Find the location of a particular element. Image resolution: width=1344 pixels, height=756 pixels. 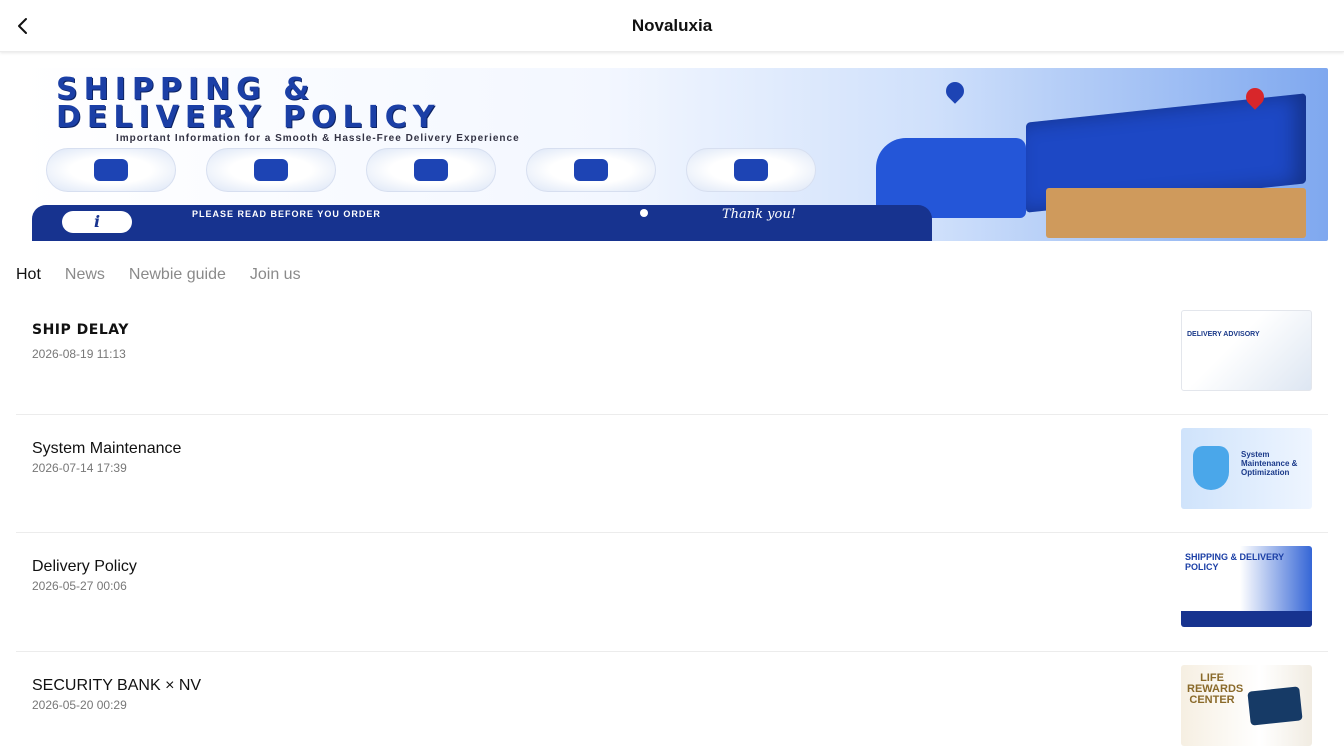

page-title: Novaluxia is located at coordinates (672, 25).